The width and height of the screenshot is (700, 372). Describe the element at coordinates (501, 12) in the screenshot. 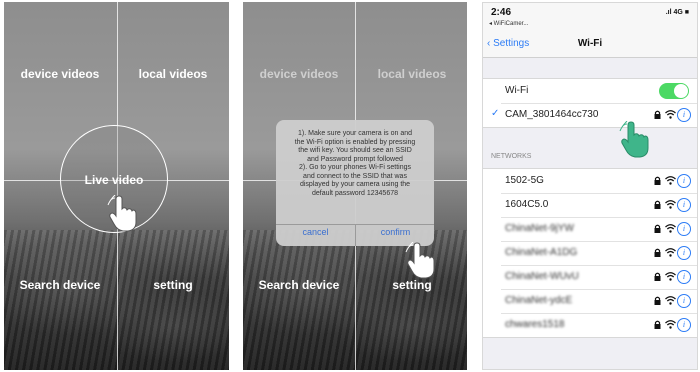

I see `status-time: 2:46` at that location.